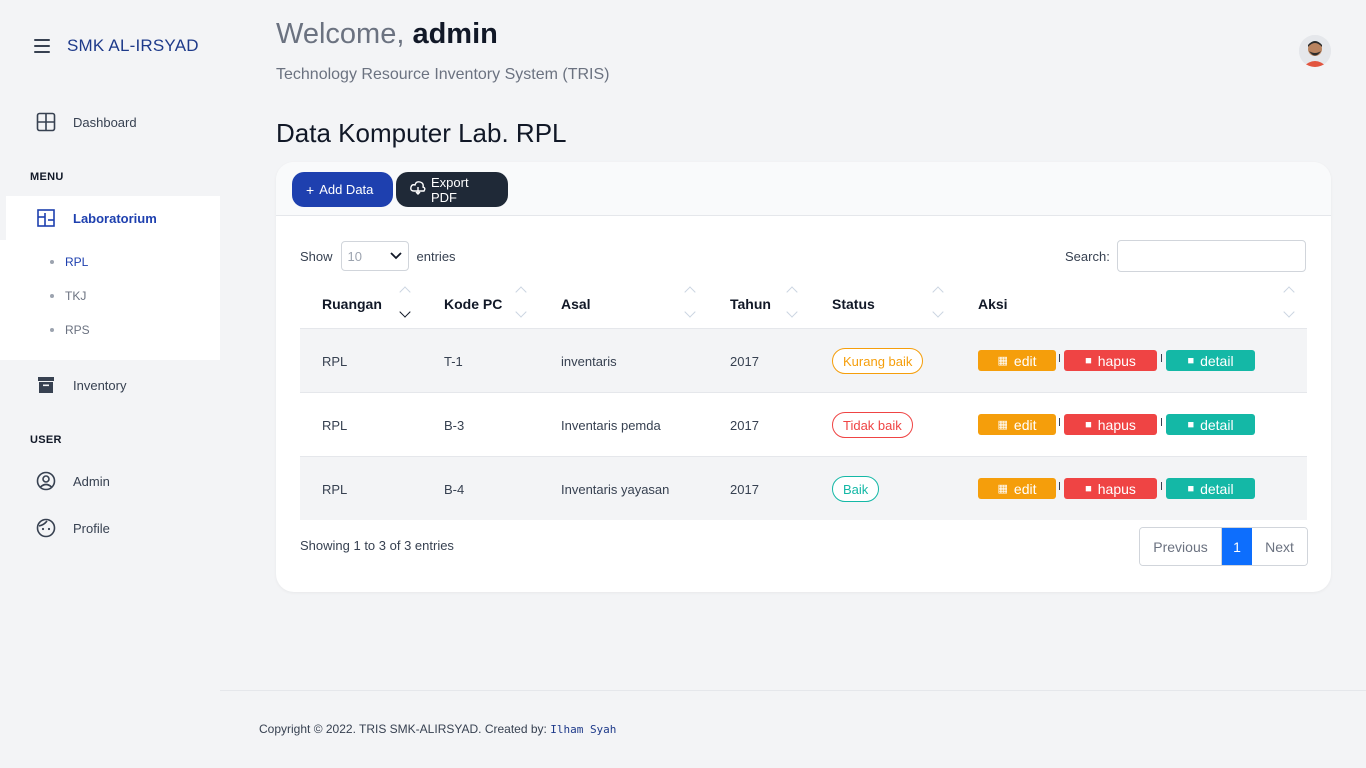 The width and height of the screenshot is (1366, 768). I want to click on entries-label: entries, so click(436, 256).